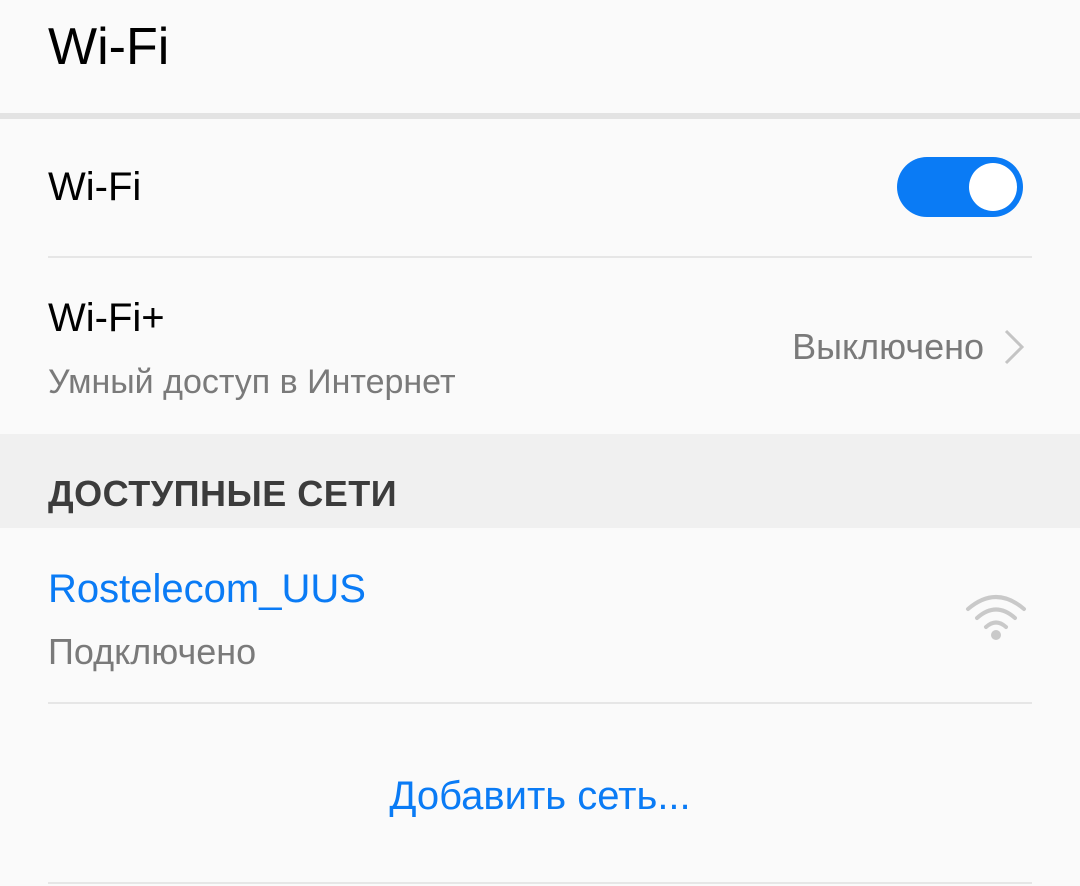 Image resolution: width=1080 pixels, height=886 pixels. I want to click on wifi-plus-subtitle: Умный доступ в Интернет, so click(252, 382).